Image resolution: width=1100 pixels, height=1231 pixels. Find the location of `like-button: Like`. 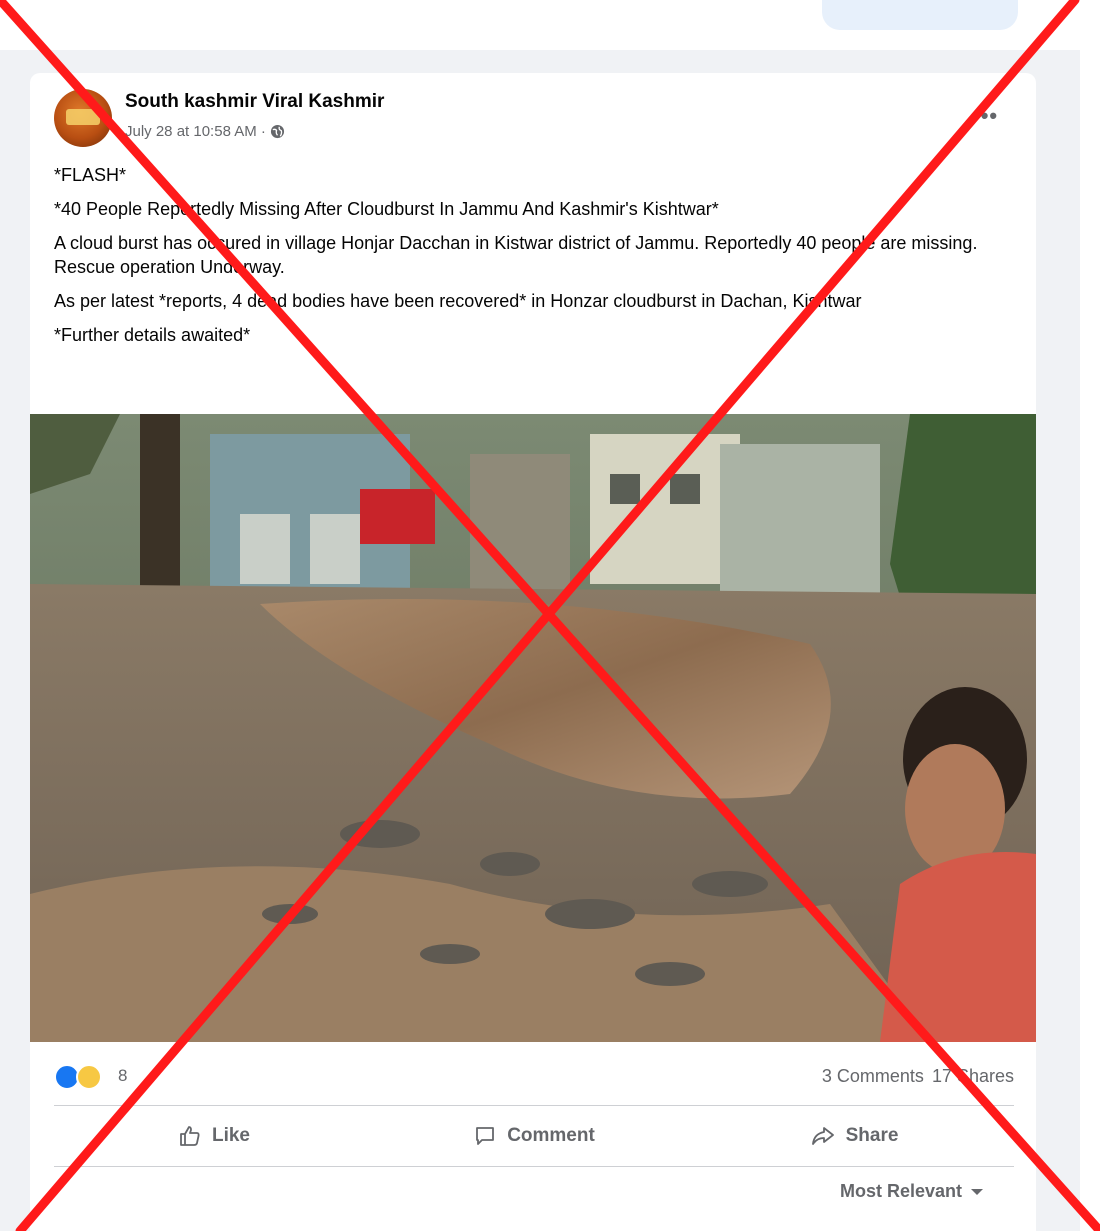

like-button: Like is located at coordinates (214, 1136).